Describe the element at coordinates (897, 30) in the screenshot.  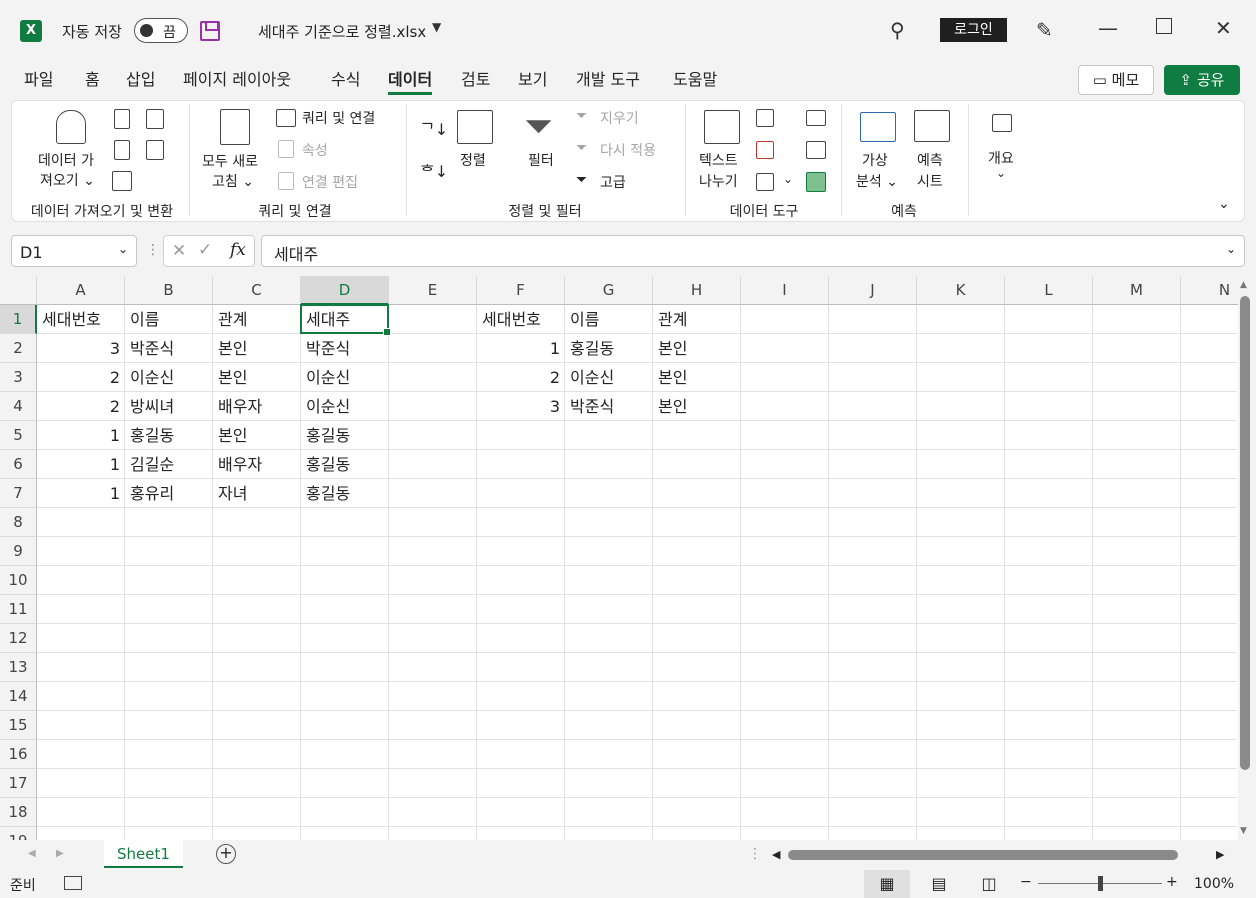
I see `search-icon: ⚲` at that location.